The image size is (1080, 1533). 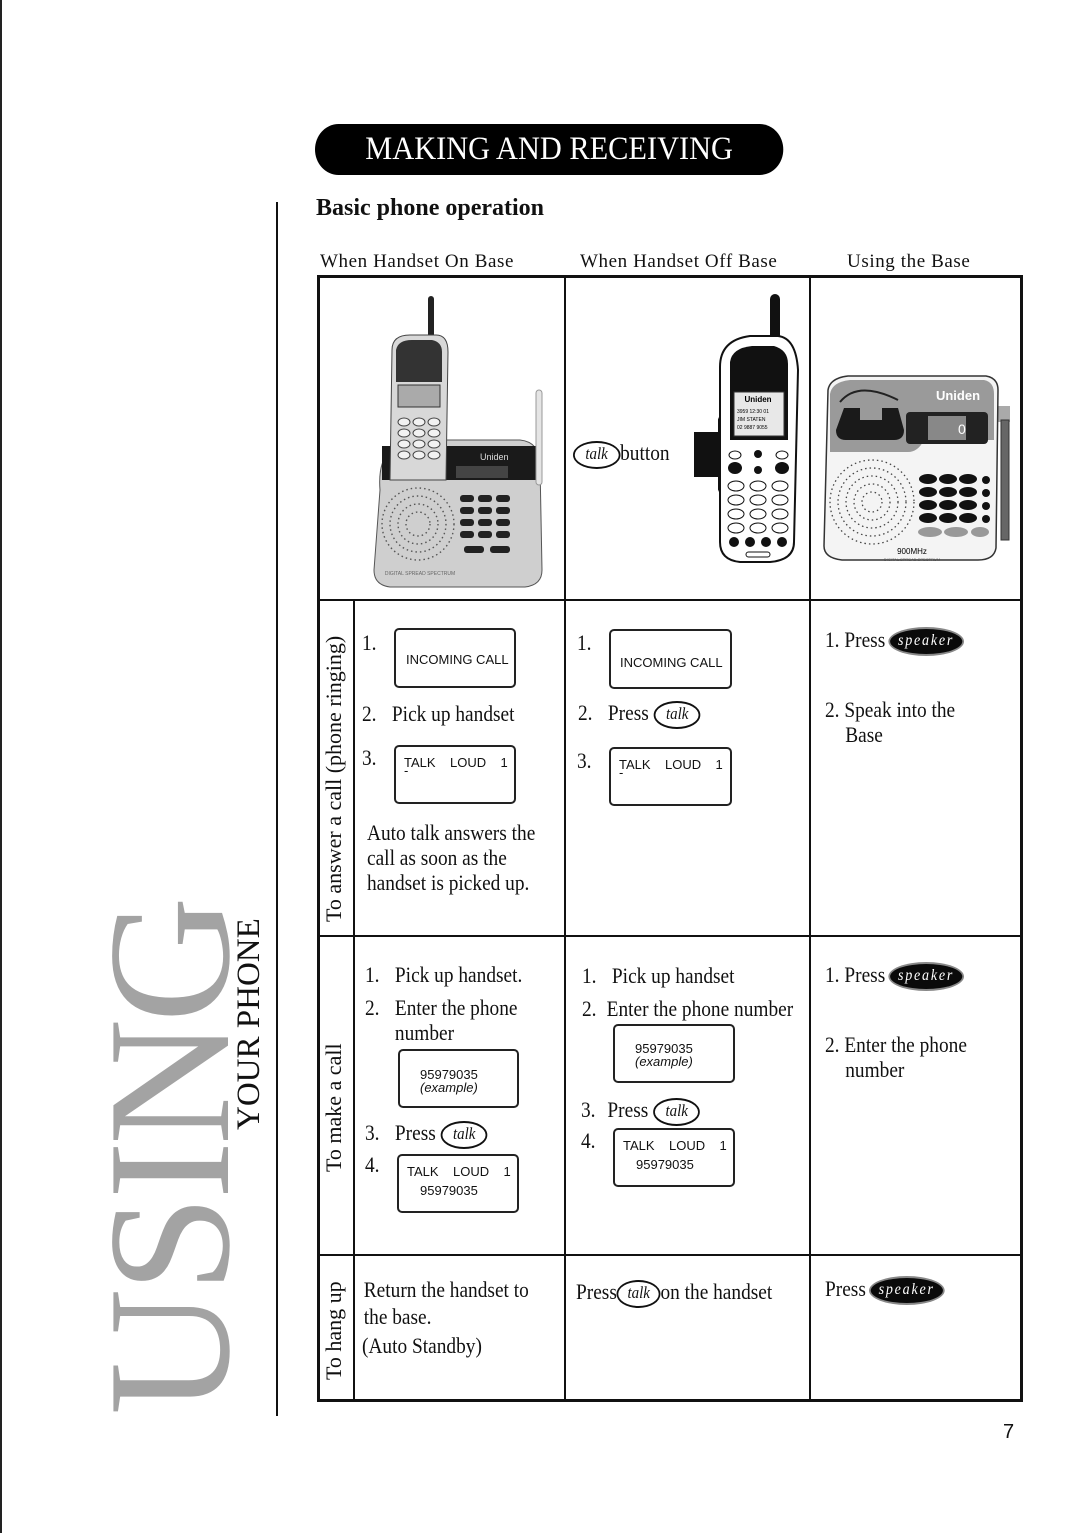 I want to click on step-instruction: 2. Press talk, so click(x=639, y=714).